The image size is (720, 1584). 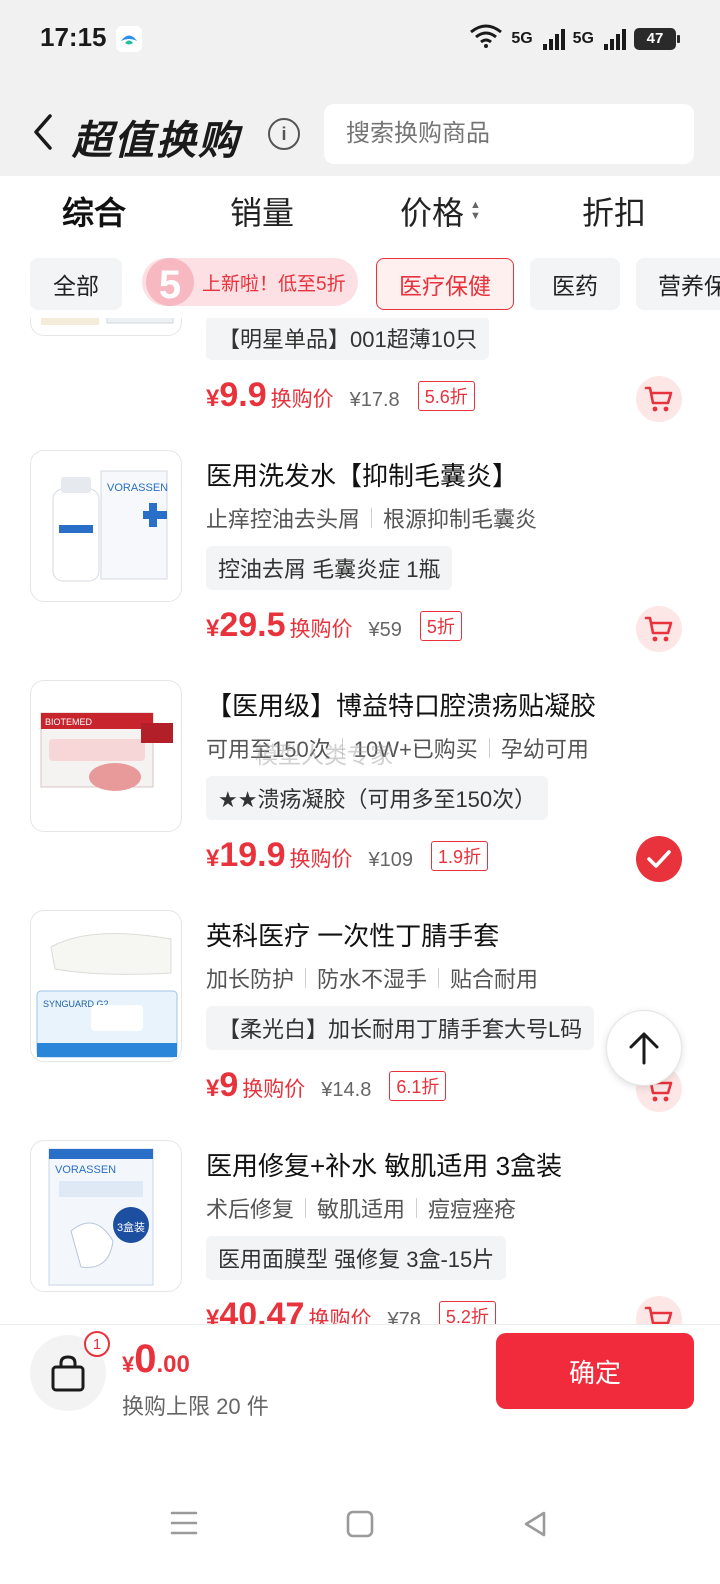 What do you see at coordinates (352, 934) in the screenshot?
I see `product-title: 英科医疗 一次性丁腈手套` at bounding box center [352, 934].